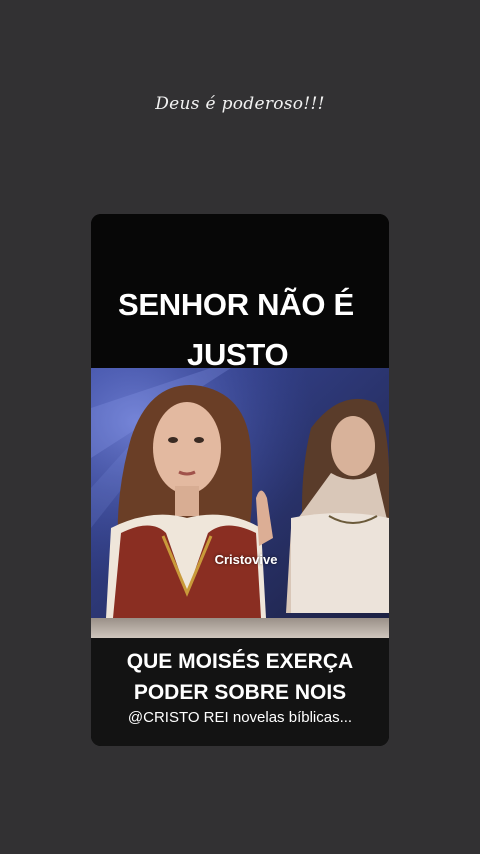 Image resolution: width=480 pixels, height=854 pixels. Describe the element at coordinates (240, 692) in the screenshot. I see `bottom-line-2: PODER SOBRE NOIS` at that location.